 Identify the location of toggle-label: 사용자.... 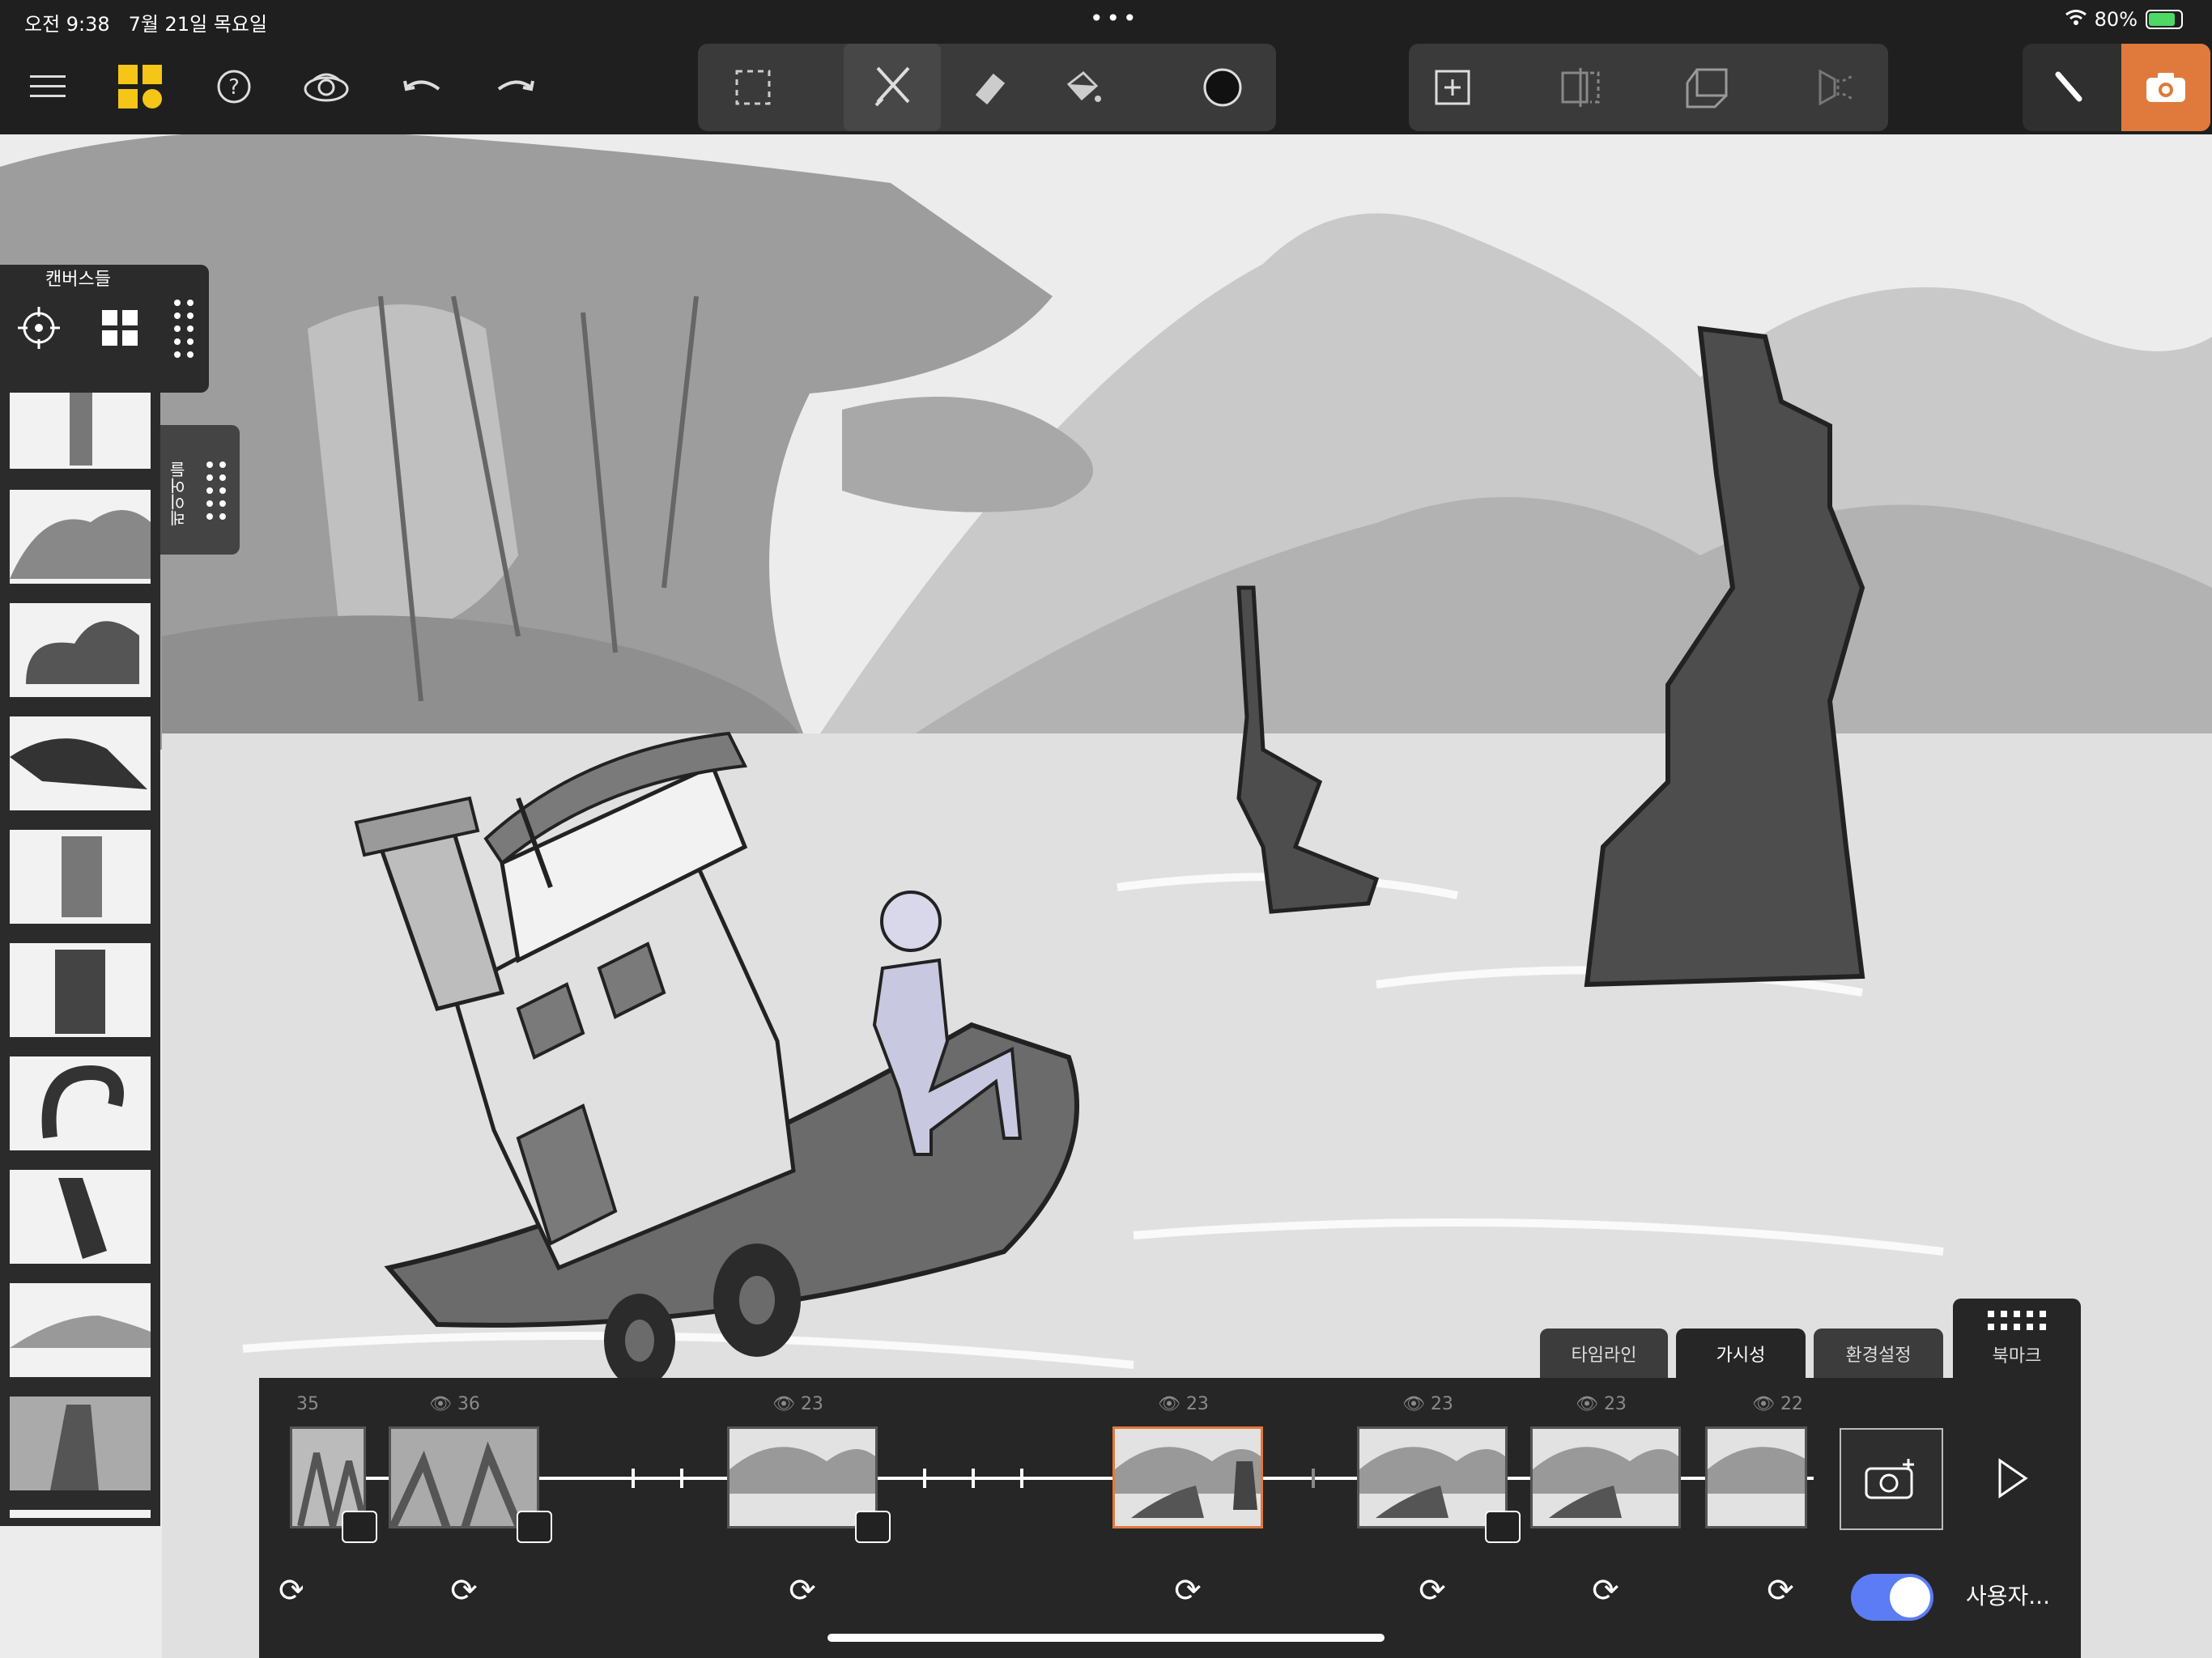
(2008, 1596).